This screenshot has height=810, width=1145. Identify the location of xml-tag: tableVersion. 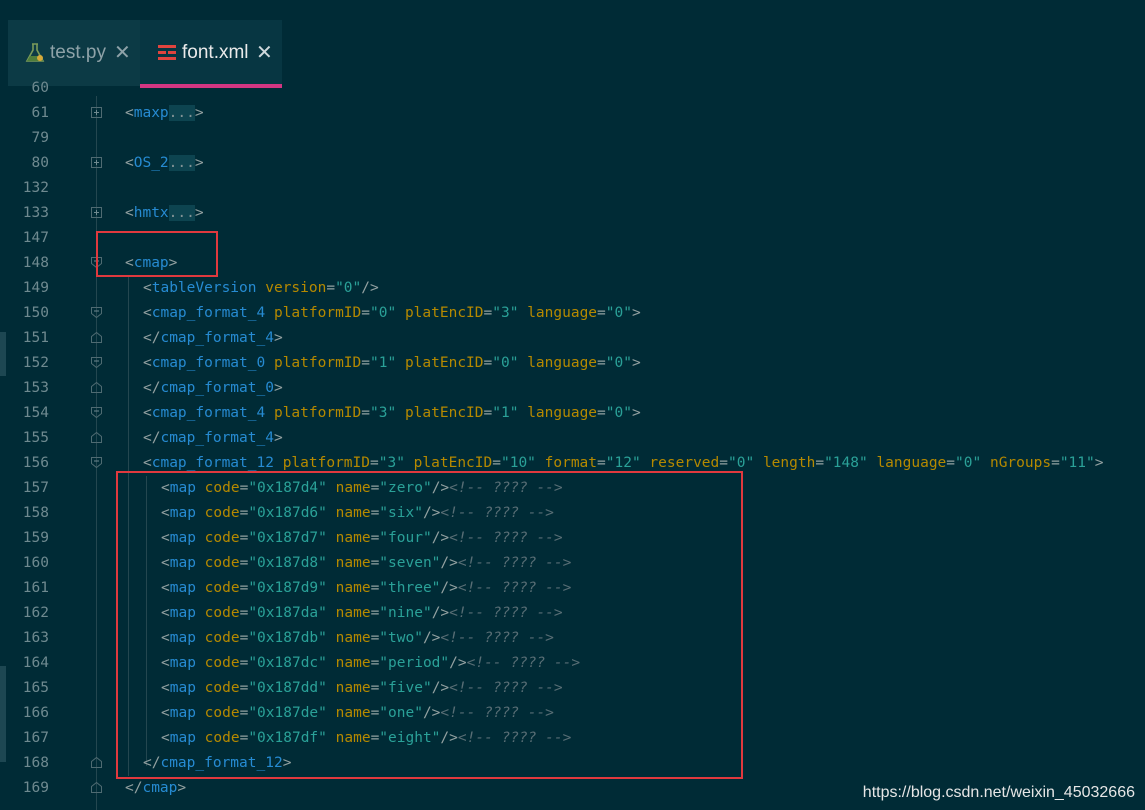
(204, 288).